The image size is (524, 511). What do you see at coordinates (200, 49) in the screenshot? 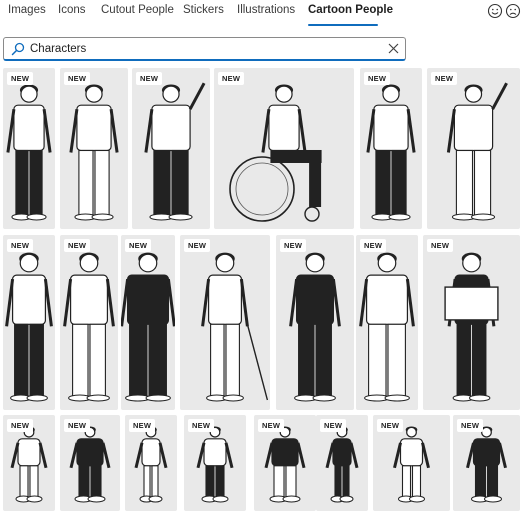
I see `search-input` at bounding box center [200, 49].